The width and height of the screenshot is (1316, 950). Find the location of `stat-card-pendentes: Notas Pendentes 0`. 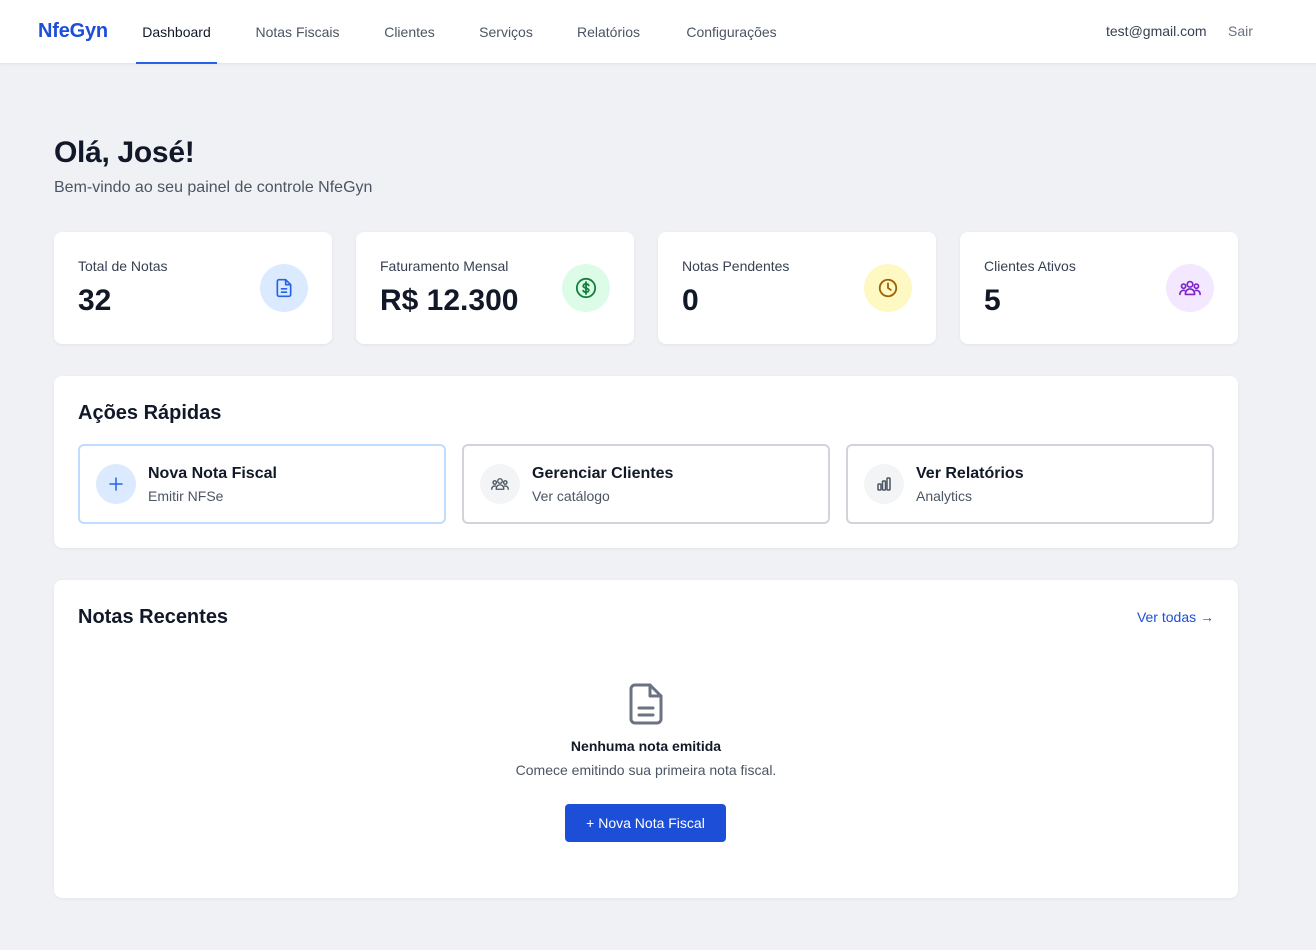

stat-card-pendentes: Notas Pendentes 0 is located at coordinates (797, 288).